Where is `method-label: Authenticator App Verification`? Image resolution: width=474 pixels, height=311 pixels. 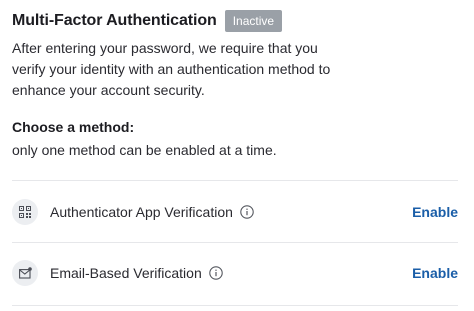 method-label: Authenticator App Verification is located at coordinates (141, 212).